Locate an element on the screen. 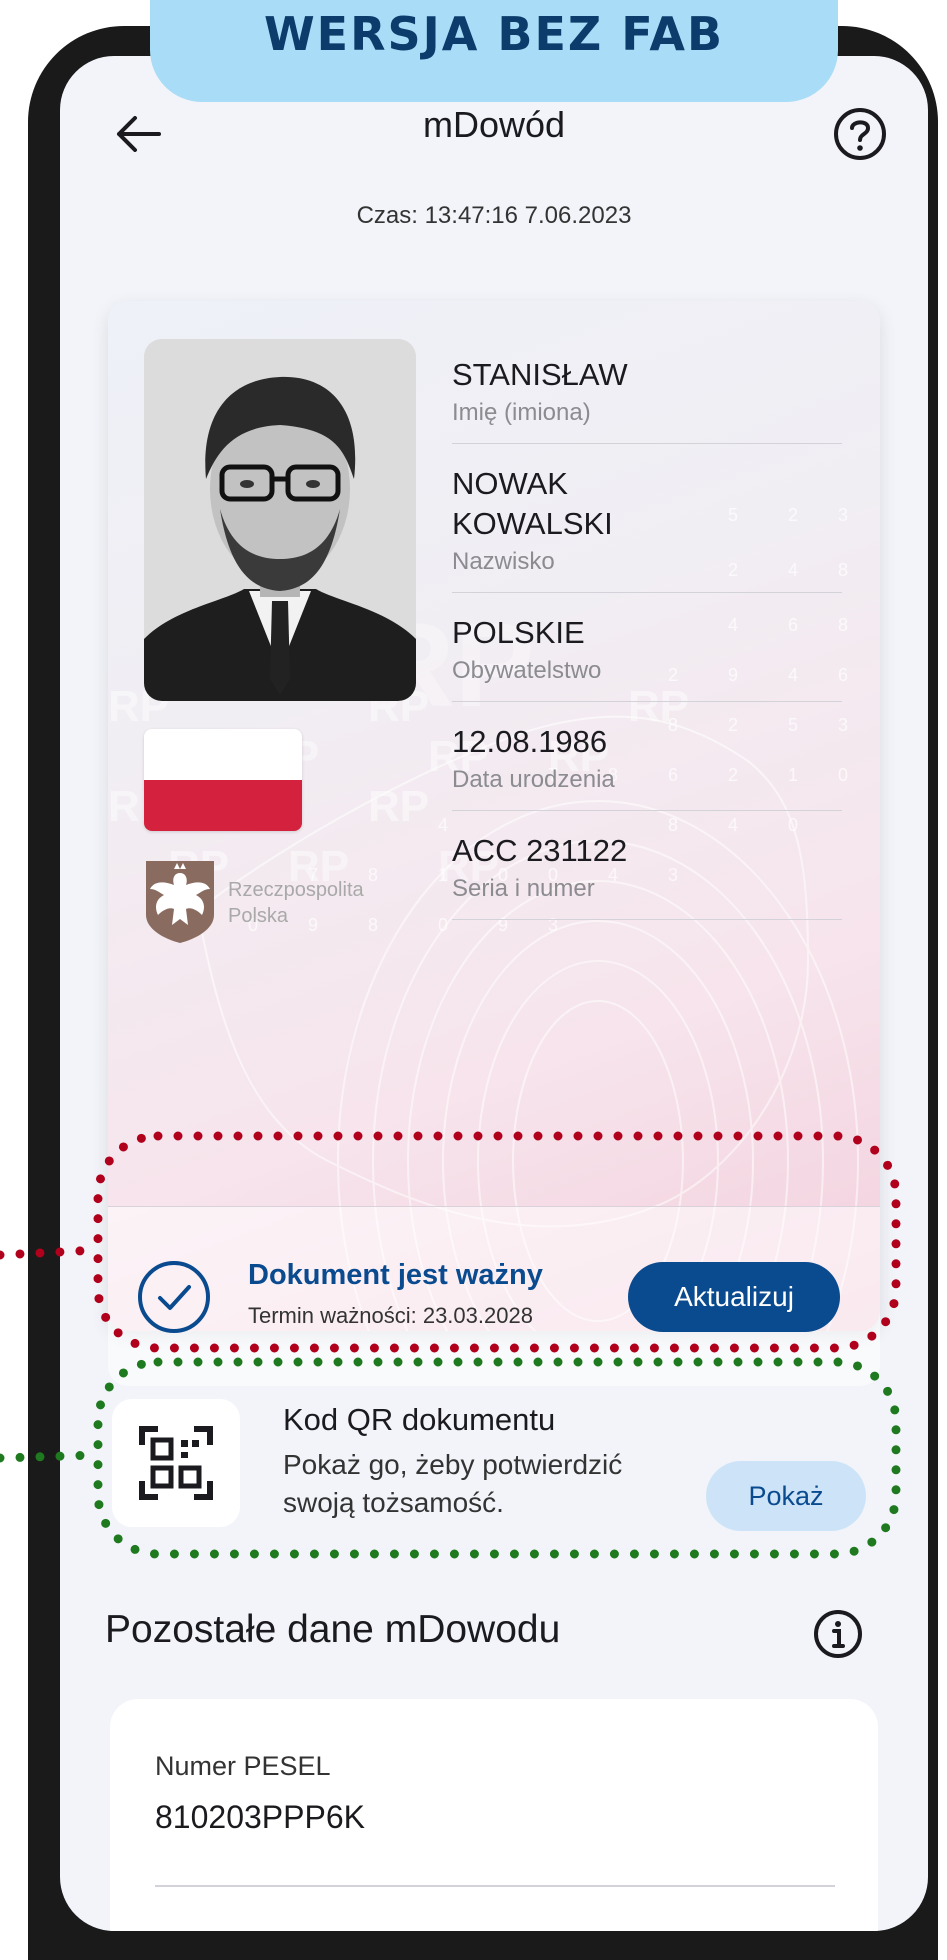  svg-text: 4 is located at coordinates (443, 825).